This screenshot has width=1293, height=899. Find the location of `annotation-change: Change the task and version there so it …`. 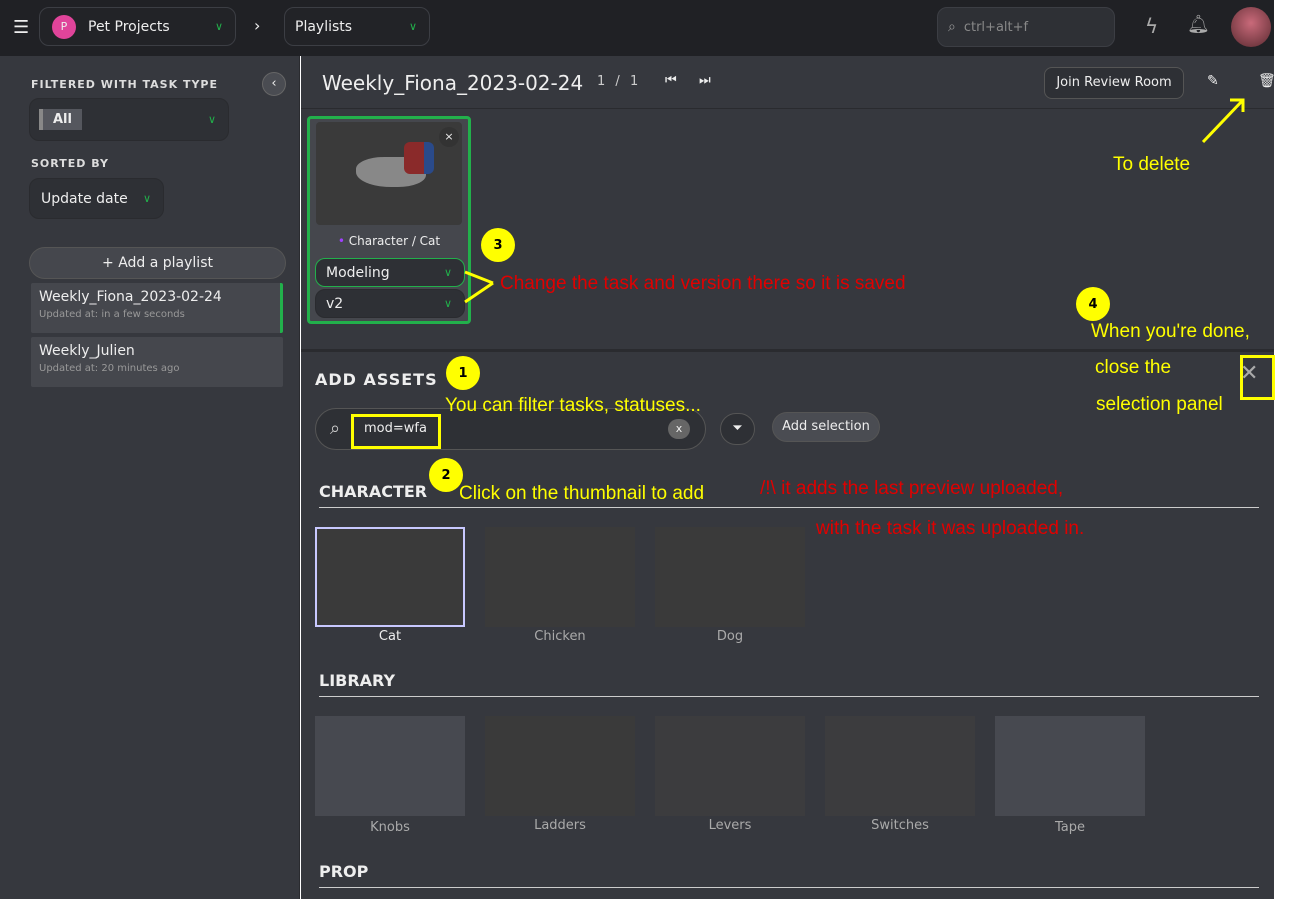

annotation-change: Change the task and version there so it … is located at coordinates (703, 283).